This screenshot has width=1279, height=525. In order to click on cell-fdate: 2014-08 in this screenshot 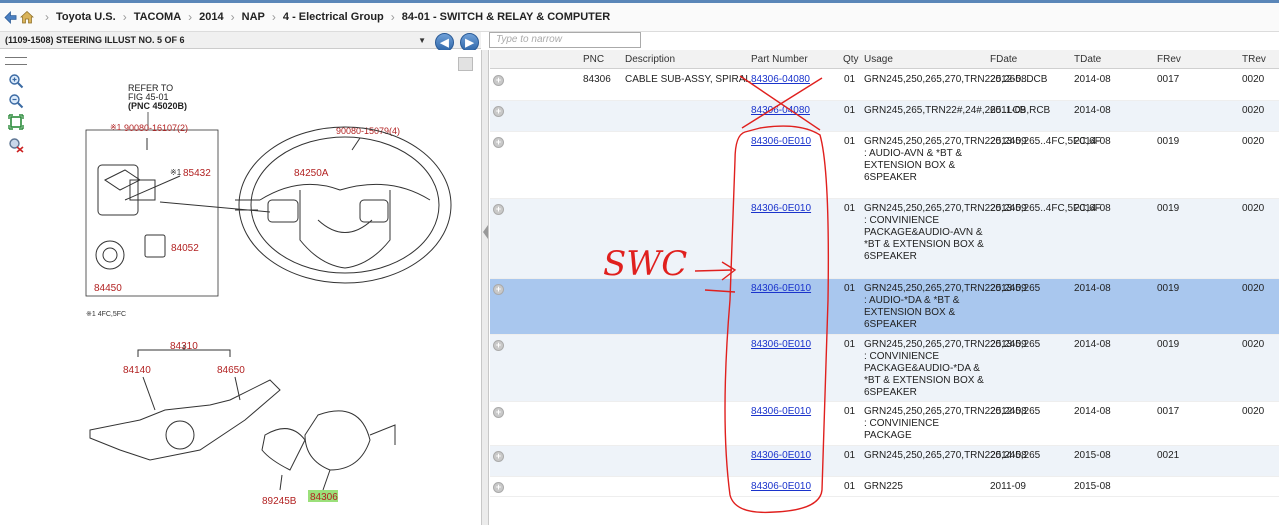, I will do `click(1008, 455)`.